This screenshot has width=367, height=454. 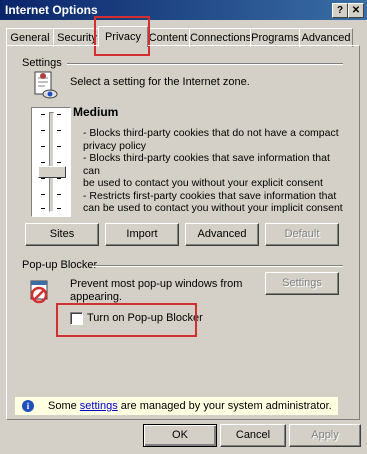 What do you see at coordinates (96, 297) in the screenshot?
I see `popup-description-line2: appearing.` at bounding box center [96, 297].